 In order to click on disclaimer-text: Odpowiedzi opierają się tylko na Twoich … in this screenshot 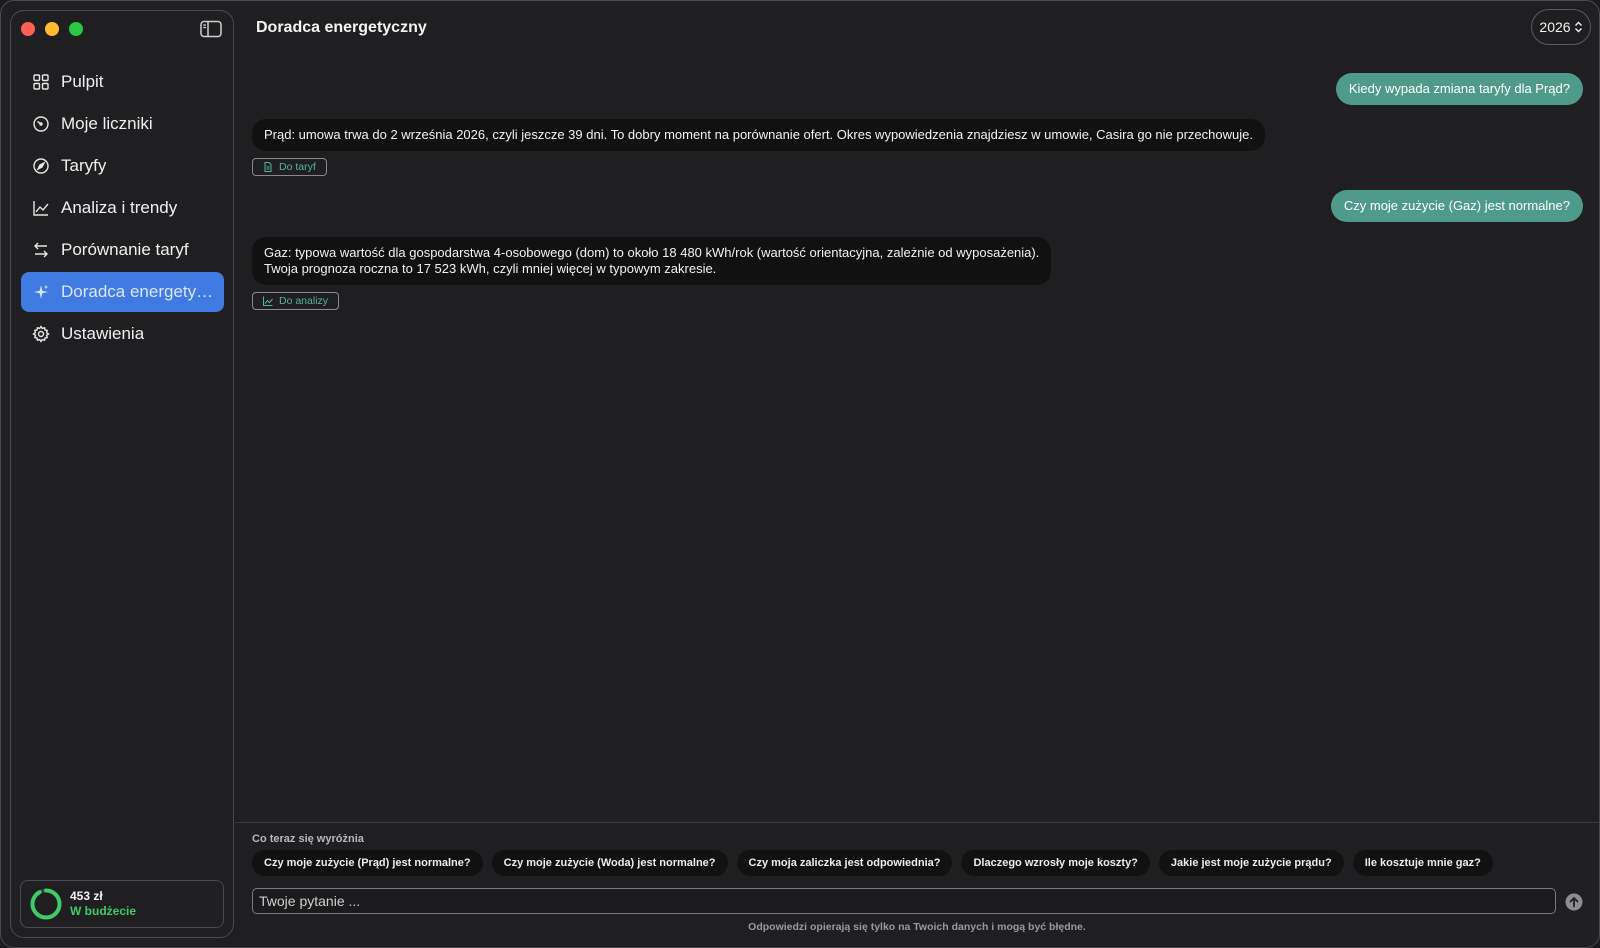, I will do `click(917, 927)`.